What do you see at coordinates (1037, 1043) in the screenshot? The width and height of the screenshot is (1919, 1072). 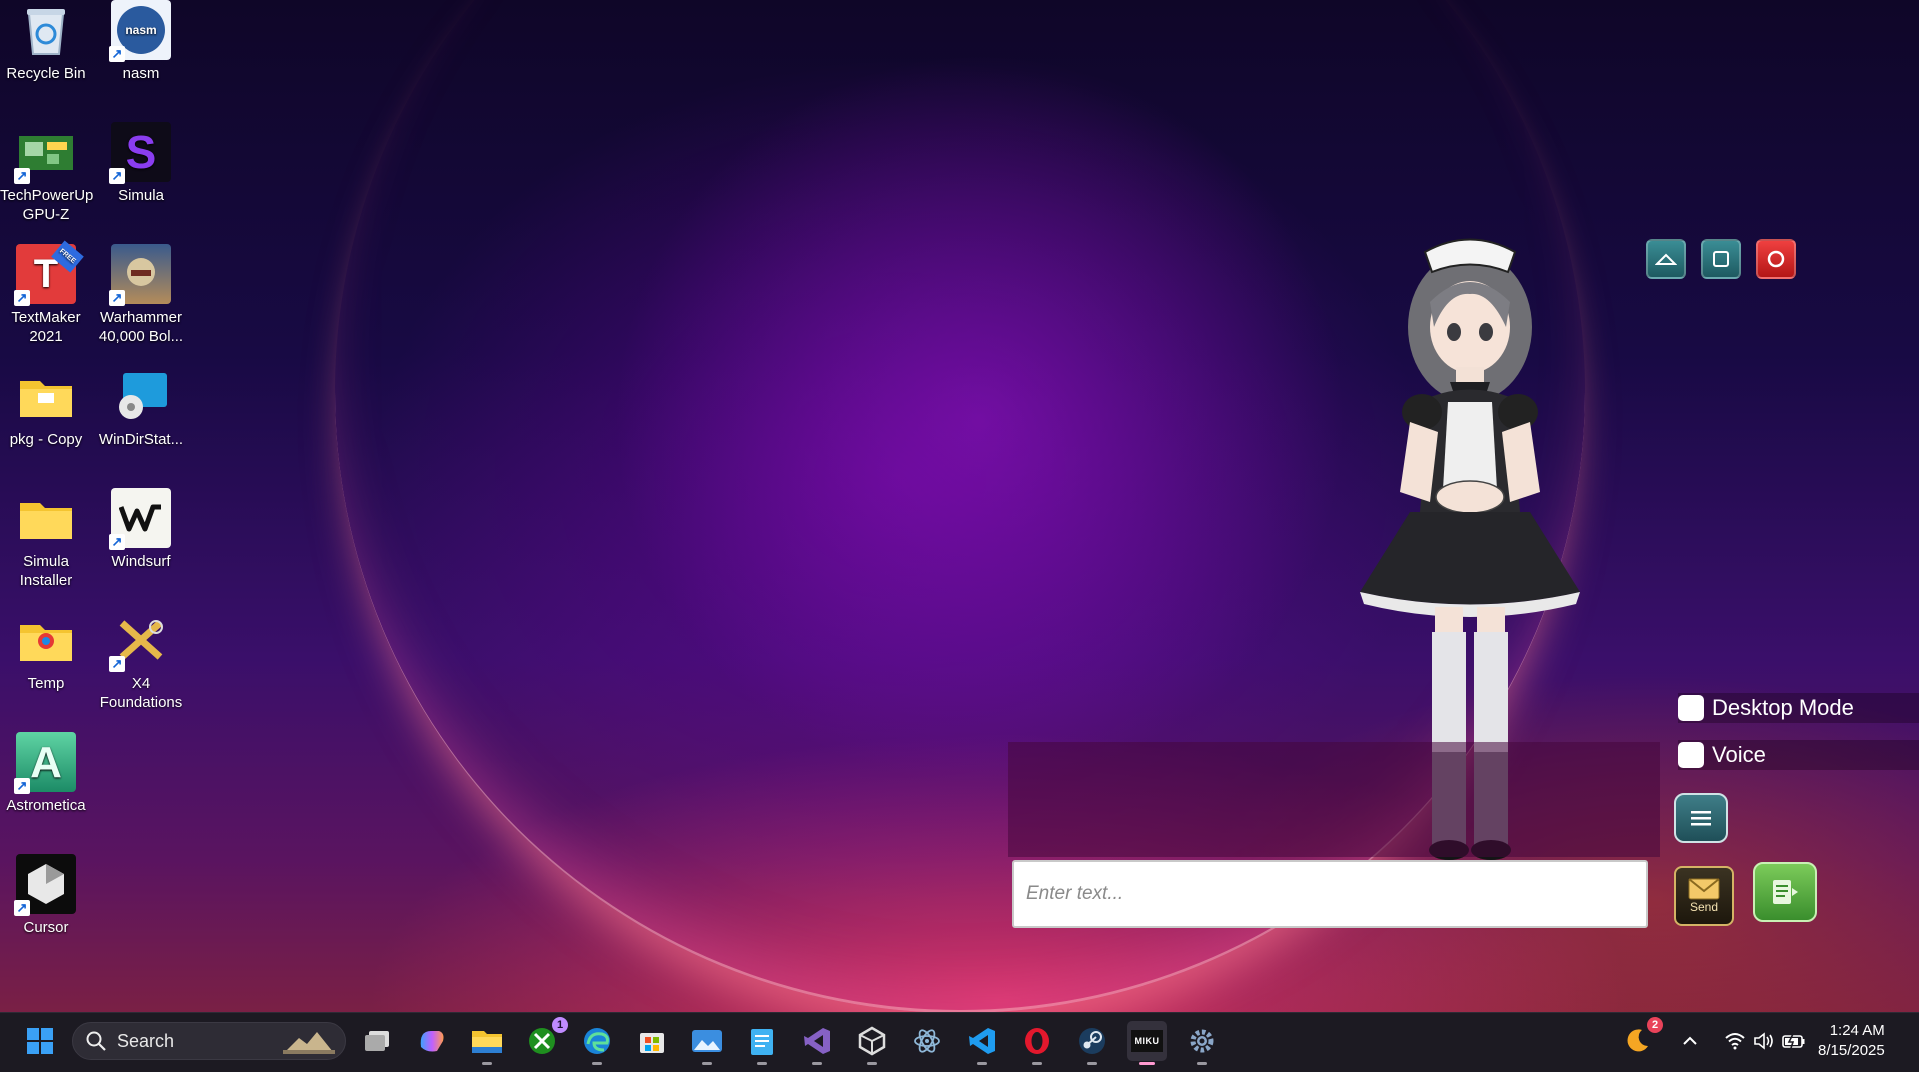 I see `taskbar-opera` at bounding box center [1037, 1043].